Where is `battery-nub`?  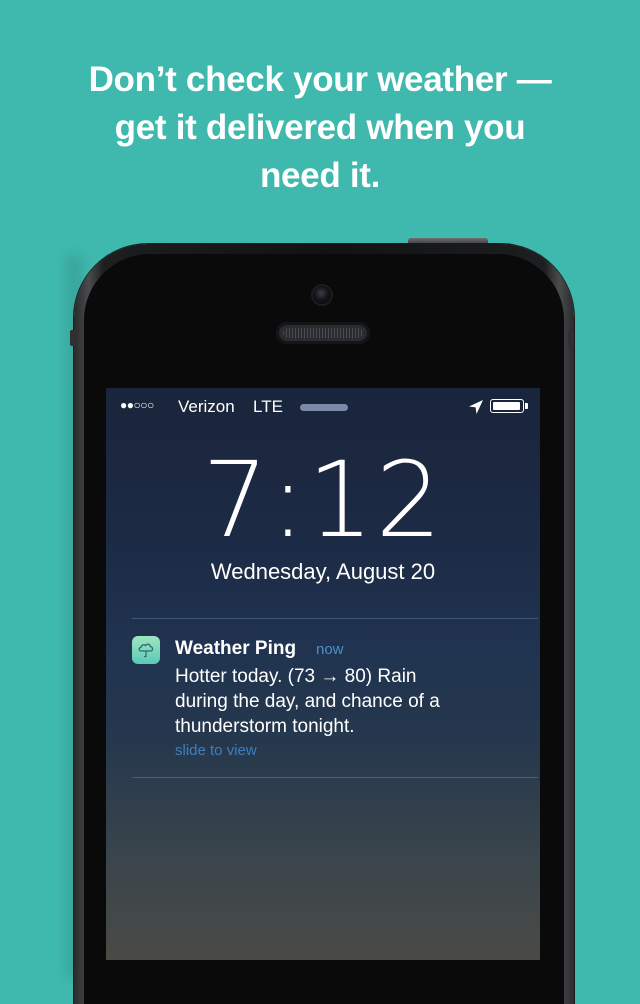 battery-nub is located at coordinates (526, 406).